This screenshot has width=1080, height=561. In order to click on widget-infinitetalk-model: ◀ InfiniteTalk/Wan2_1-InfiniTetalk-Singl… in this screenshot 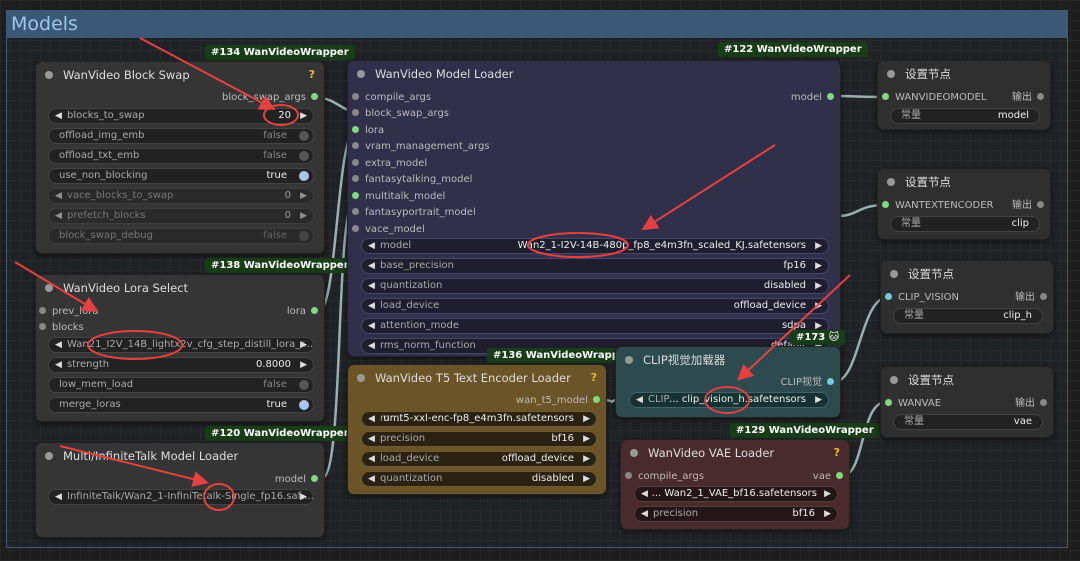, I will do `click(181, 497)`.